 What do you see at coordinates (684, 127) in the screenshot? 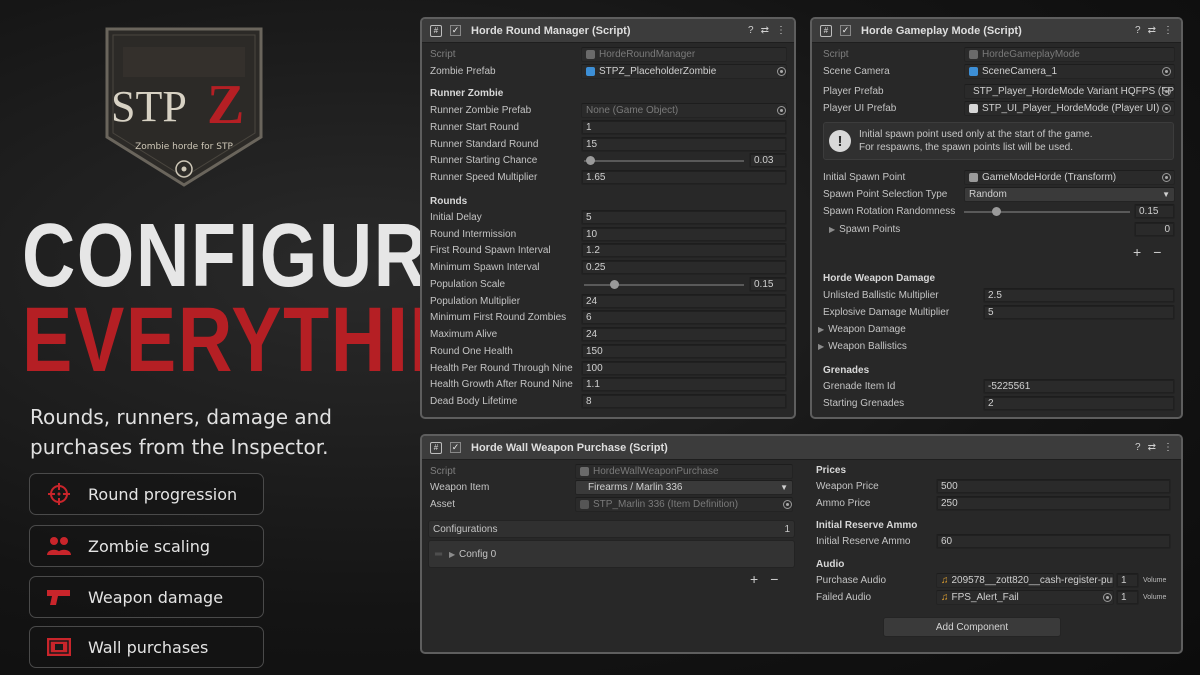
I see `runner-start-input: 1` at bounding box center [684, 127].